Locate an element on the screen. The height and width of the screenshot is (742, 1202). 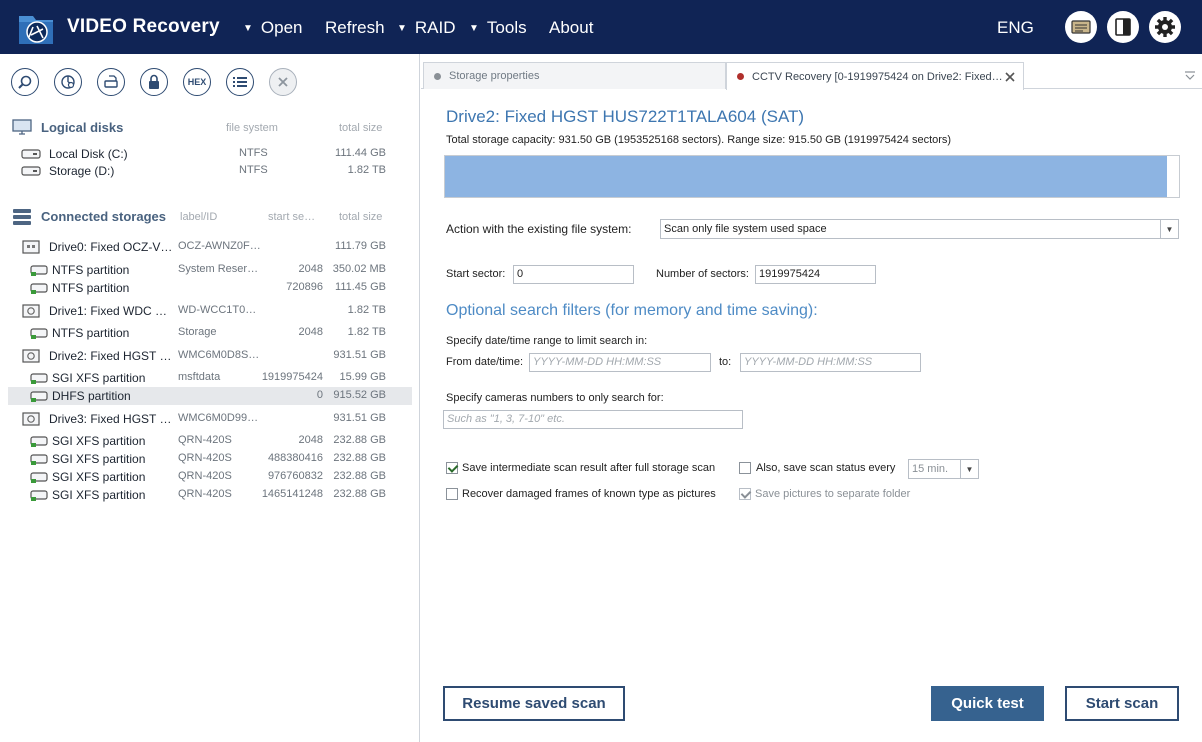
search-button is located at coordinates (25, 82).